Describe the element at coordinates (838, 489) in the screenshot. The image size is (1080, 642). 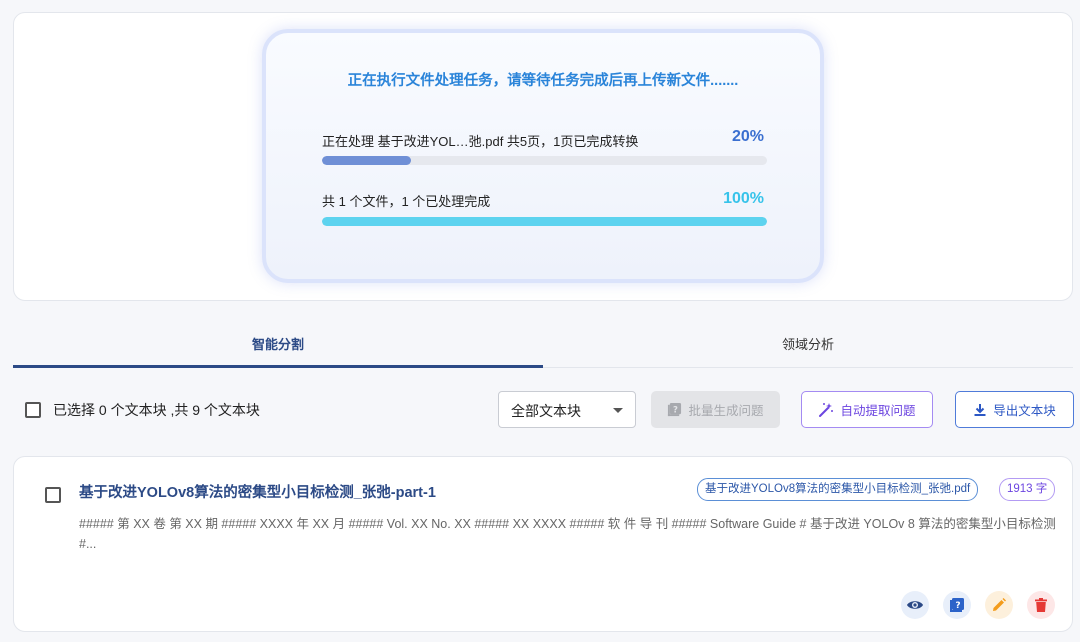
I see `source-file-chip: 基于改进YOLOv8算法的密集型小目标检测_张弛.pdf` at that location.